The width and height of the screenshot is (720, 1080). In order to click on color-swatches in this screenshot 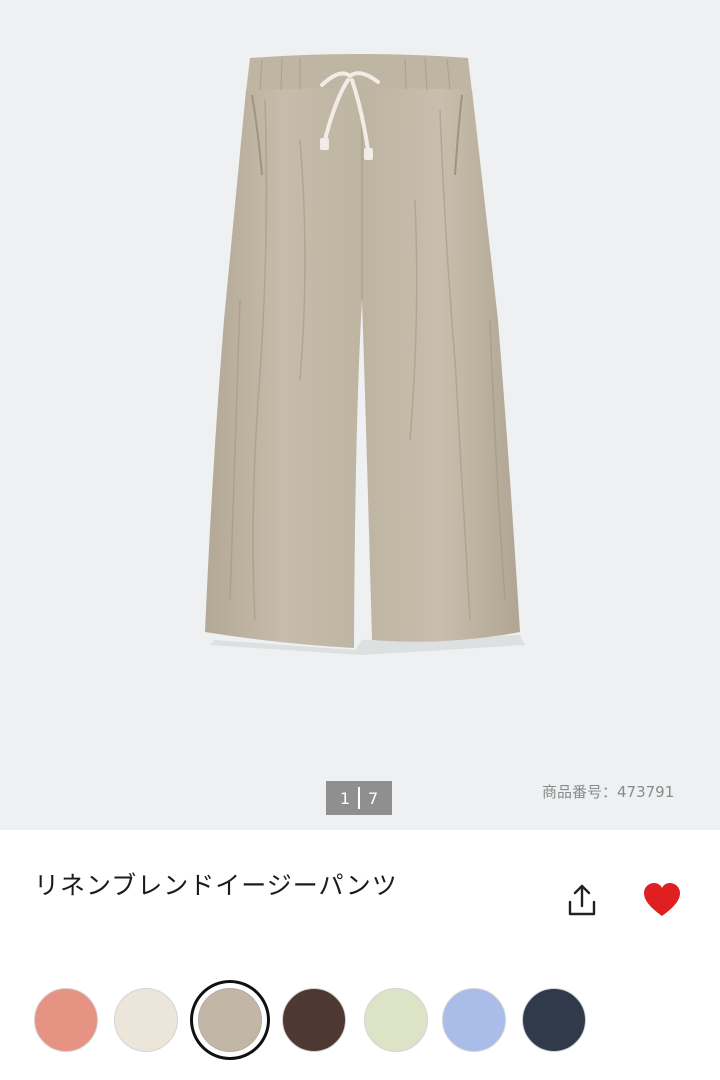, I will do `click(374, 1023)`.